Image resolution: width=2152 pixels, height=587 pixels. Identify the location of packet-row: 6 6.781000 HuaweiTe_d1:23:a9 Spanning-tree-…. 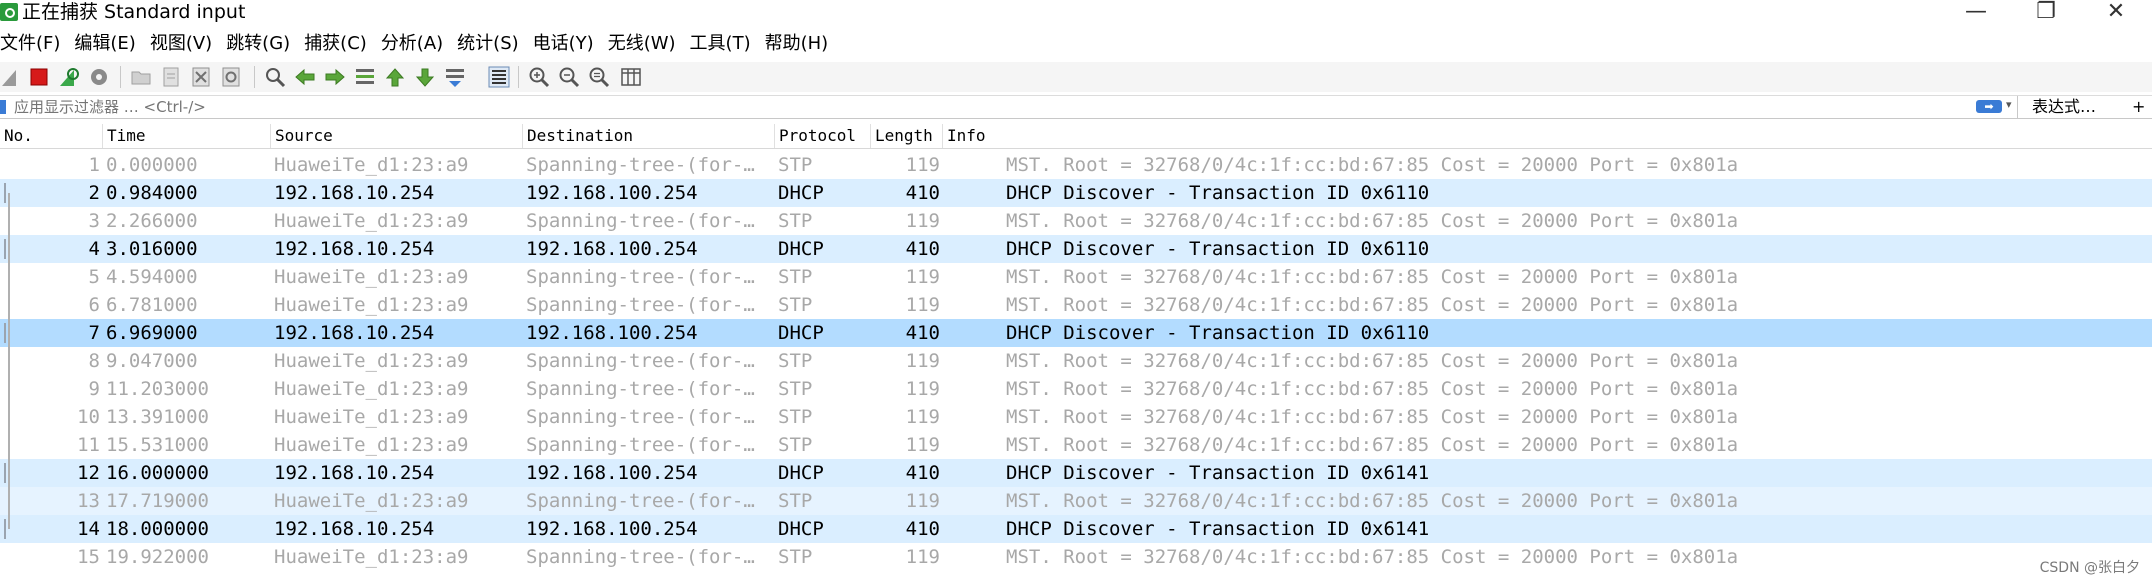
(1076, 305).